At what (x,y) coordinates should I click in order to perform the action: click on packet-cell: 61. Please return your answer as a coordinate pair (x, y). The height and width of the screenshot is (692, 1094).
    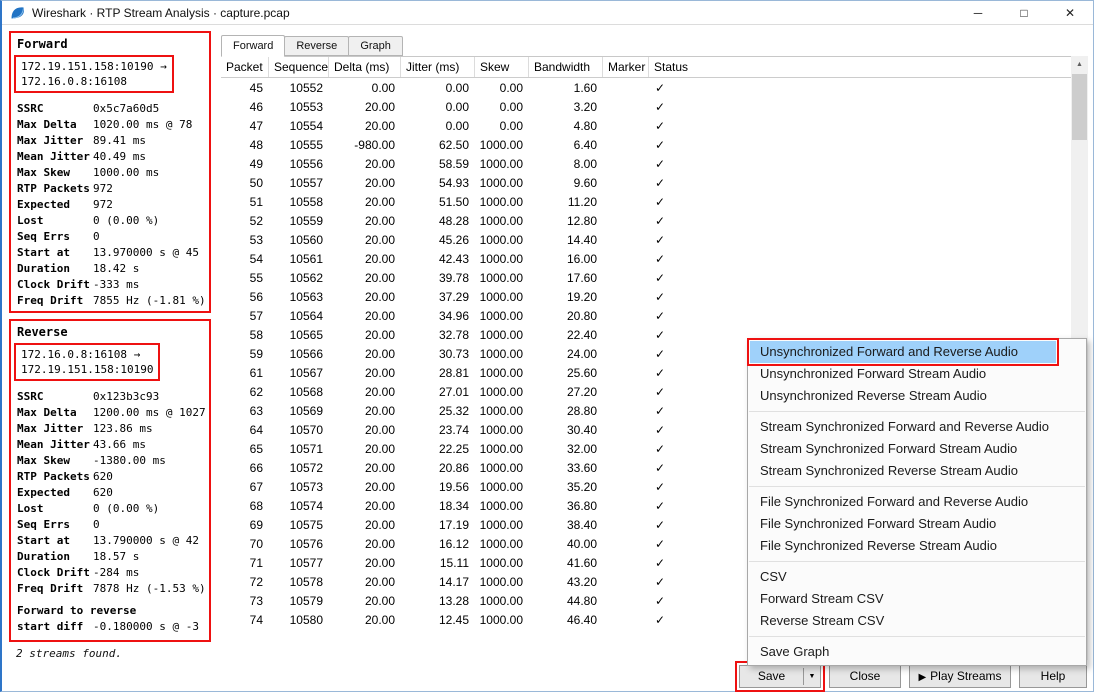
    Looking at the image, I should click on (256, 373).